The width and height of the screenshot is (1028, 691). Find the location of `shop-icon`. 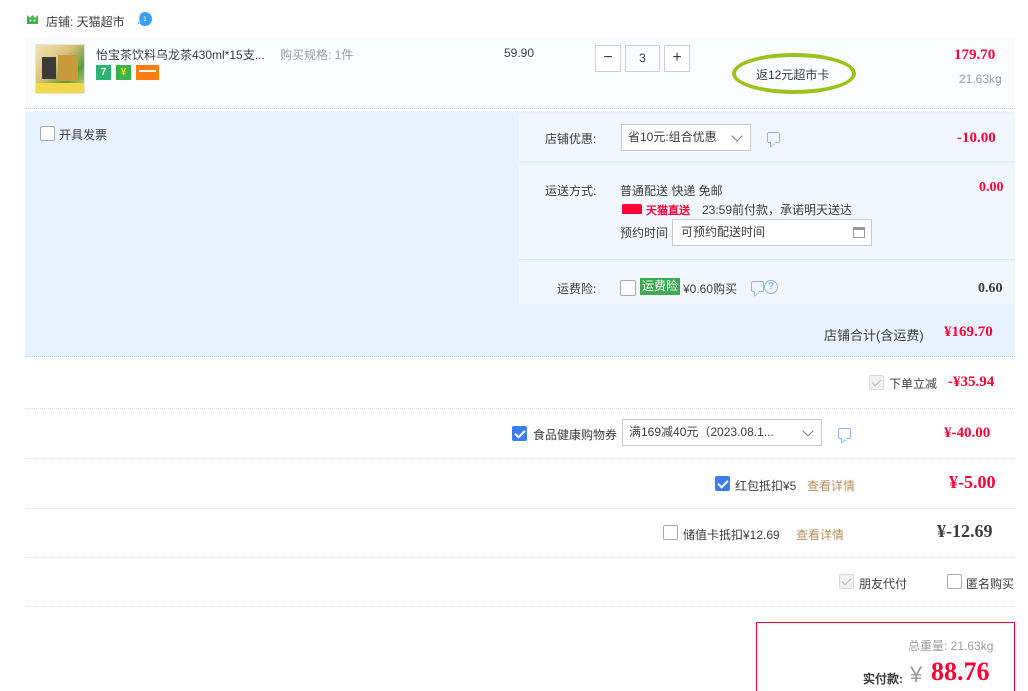

shop-icon is located at coordinates (32, 19).